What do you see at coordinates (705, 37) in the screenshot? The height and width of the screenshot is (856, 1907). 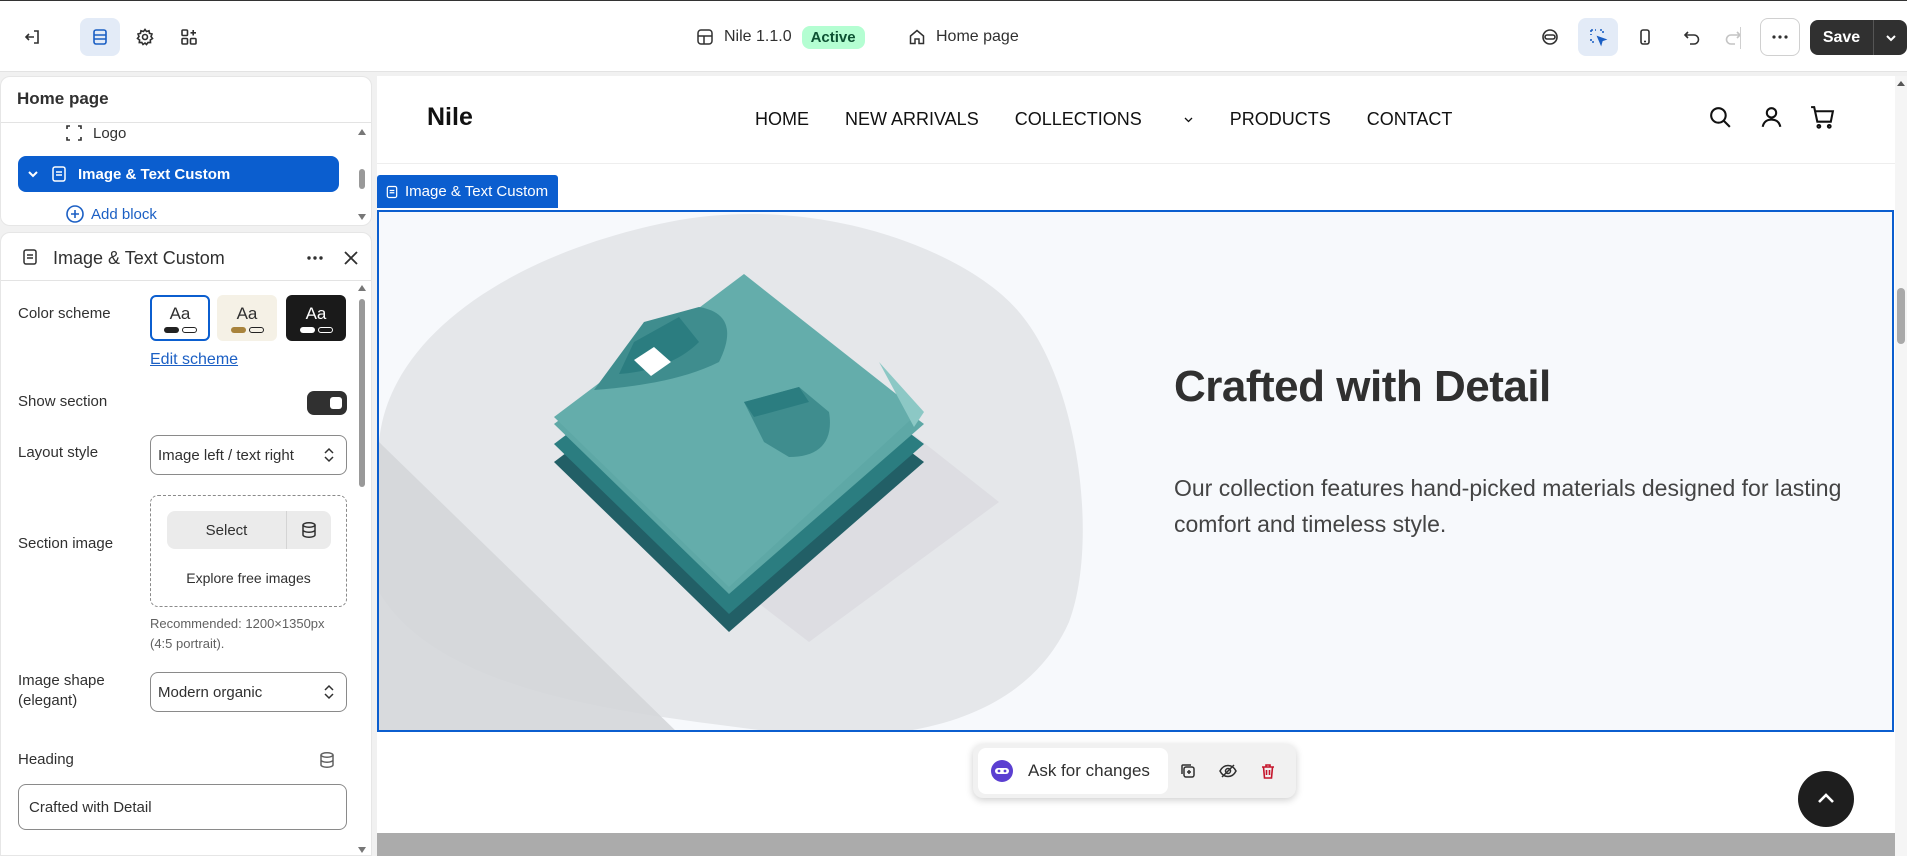 I see `layout-icon` at bounding box center [705, 37].